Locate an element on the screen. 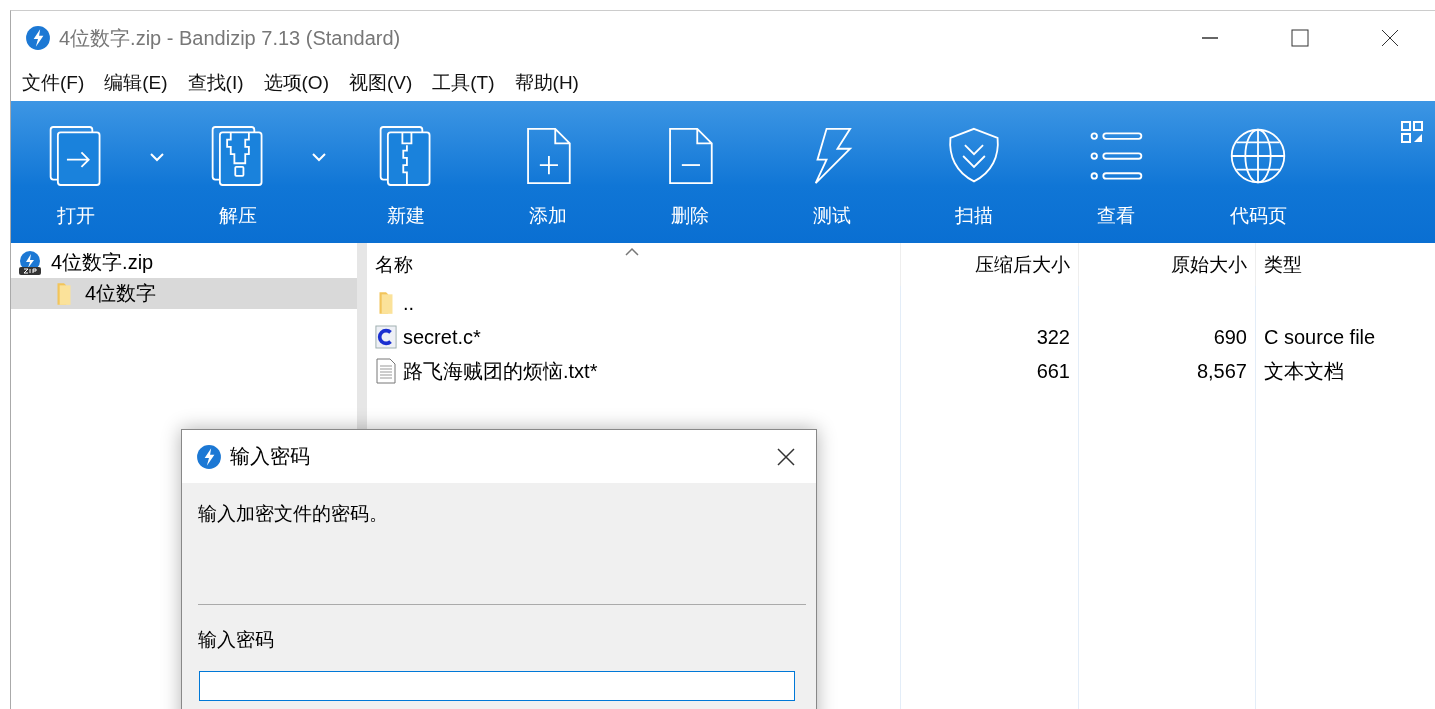 This screenshot has height=709, width=1435. zip-archive-icon is located at coordinates (30, 262).